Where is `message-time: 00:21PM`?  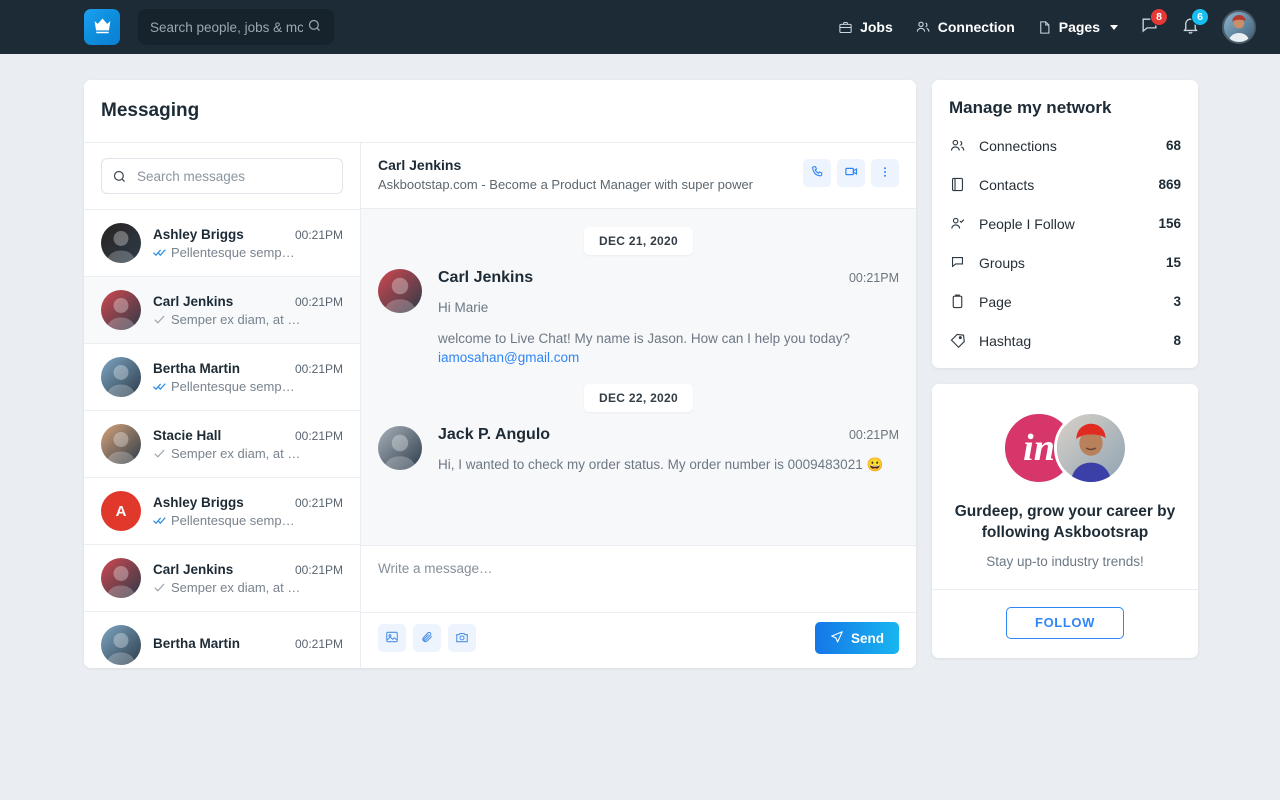 message-time: 00:21PM is located at coordinates (873, 278).